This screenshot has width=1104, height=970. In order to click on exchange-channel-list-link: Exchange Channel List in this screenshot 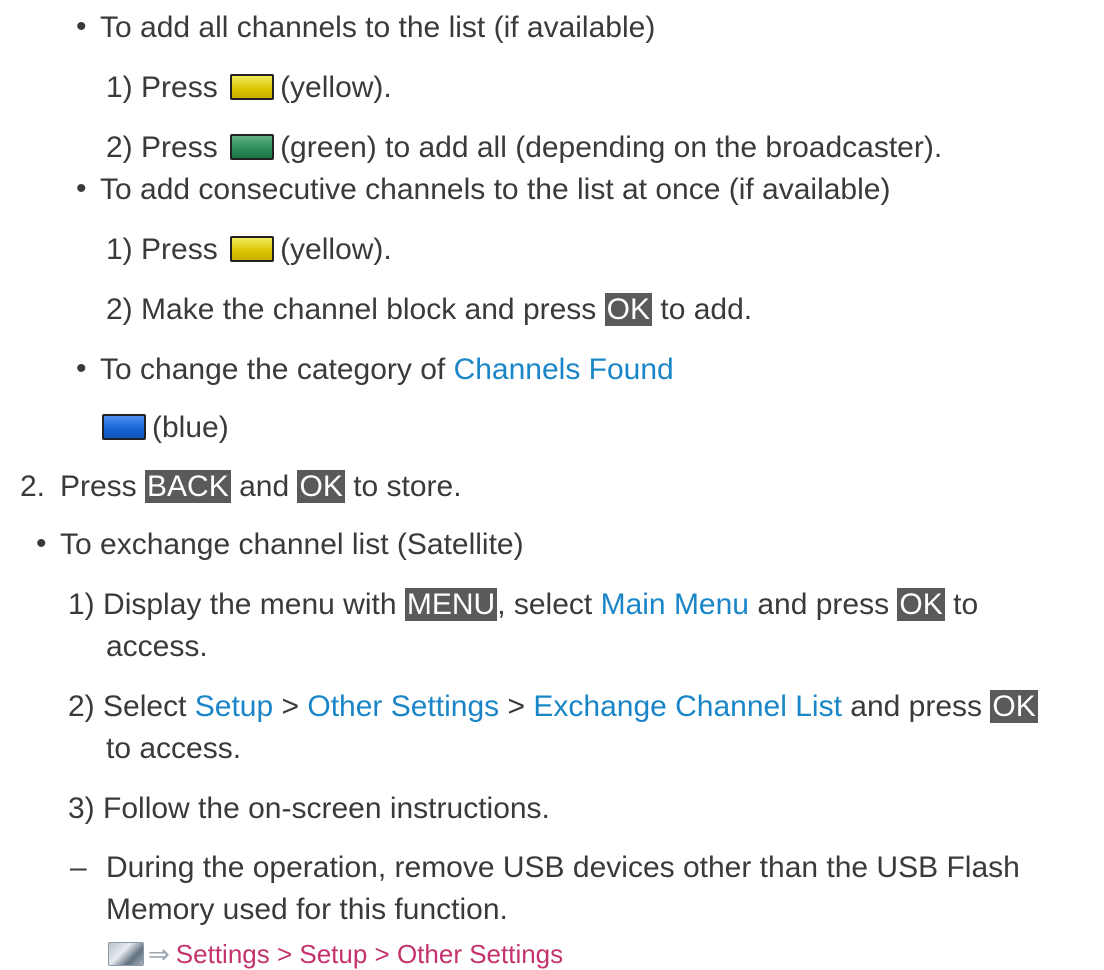, I will do `click(687, 706)`.